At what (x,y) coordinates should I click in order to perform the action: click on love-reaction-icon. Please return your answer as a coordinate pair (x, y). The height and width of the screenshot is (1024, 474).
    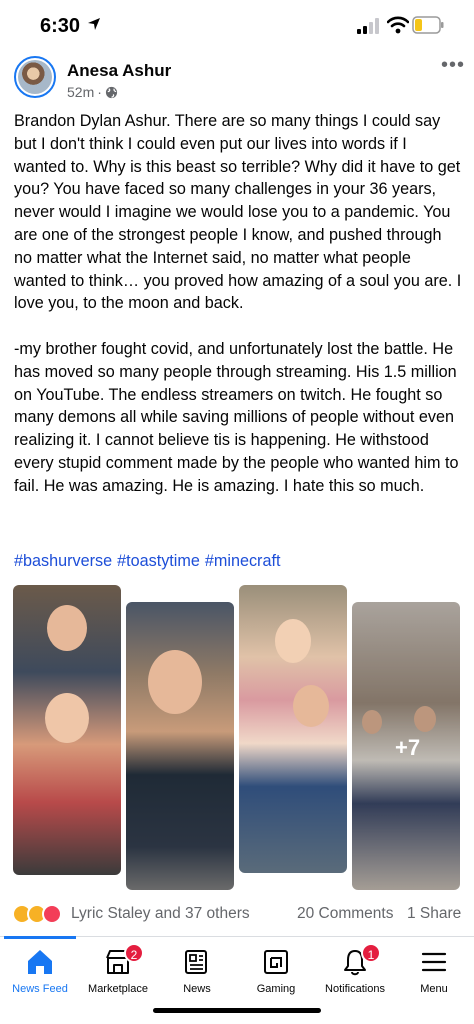
    Looking at the image, I should click on (52, 914).